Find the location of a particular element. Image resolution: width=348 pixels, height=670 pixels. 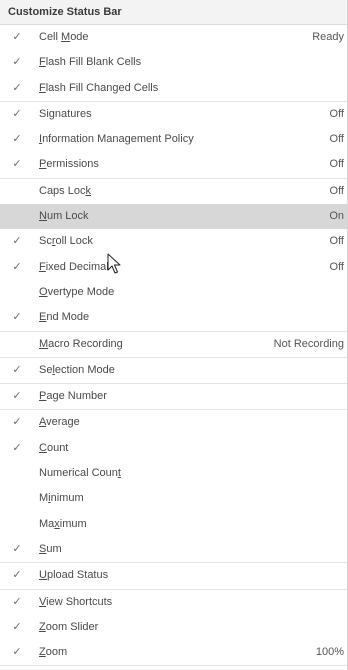

menu-item-average: ✓ Average is located at coordinates (173, 422).